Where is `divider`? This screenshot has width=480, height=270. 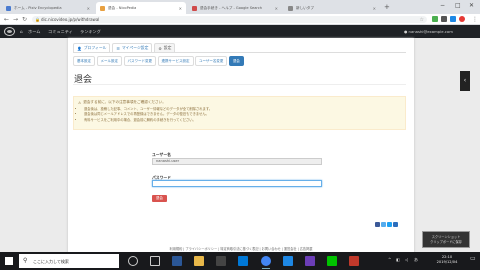 divider is located at coordinates (239, 84).